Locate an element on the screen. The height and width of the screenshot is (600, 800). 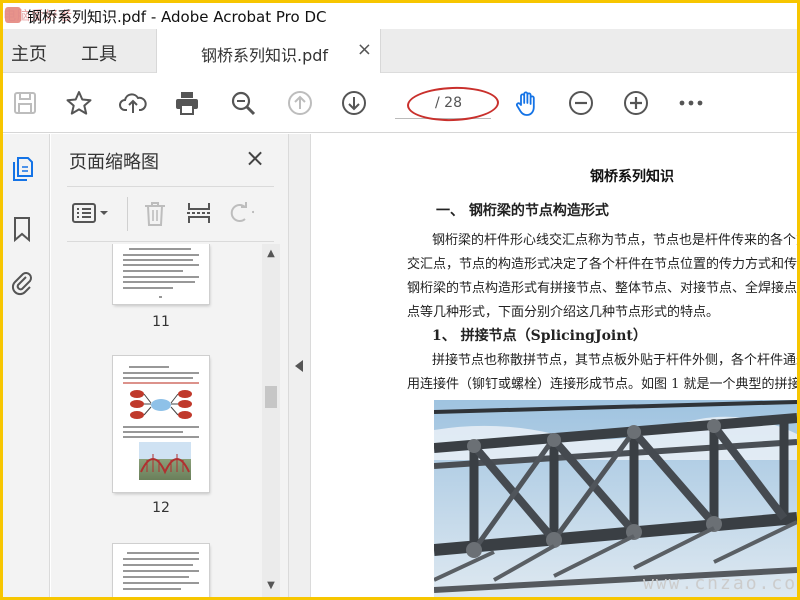
window-title: 钢桥系列知识.pdf - Adobe Acrobat Pro DC is located at coordinates (177, 17).